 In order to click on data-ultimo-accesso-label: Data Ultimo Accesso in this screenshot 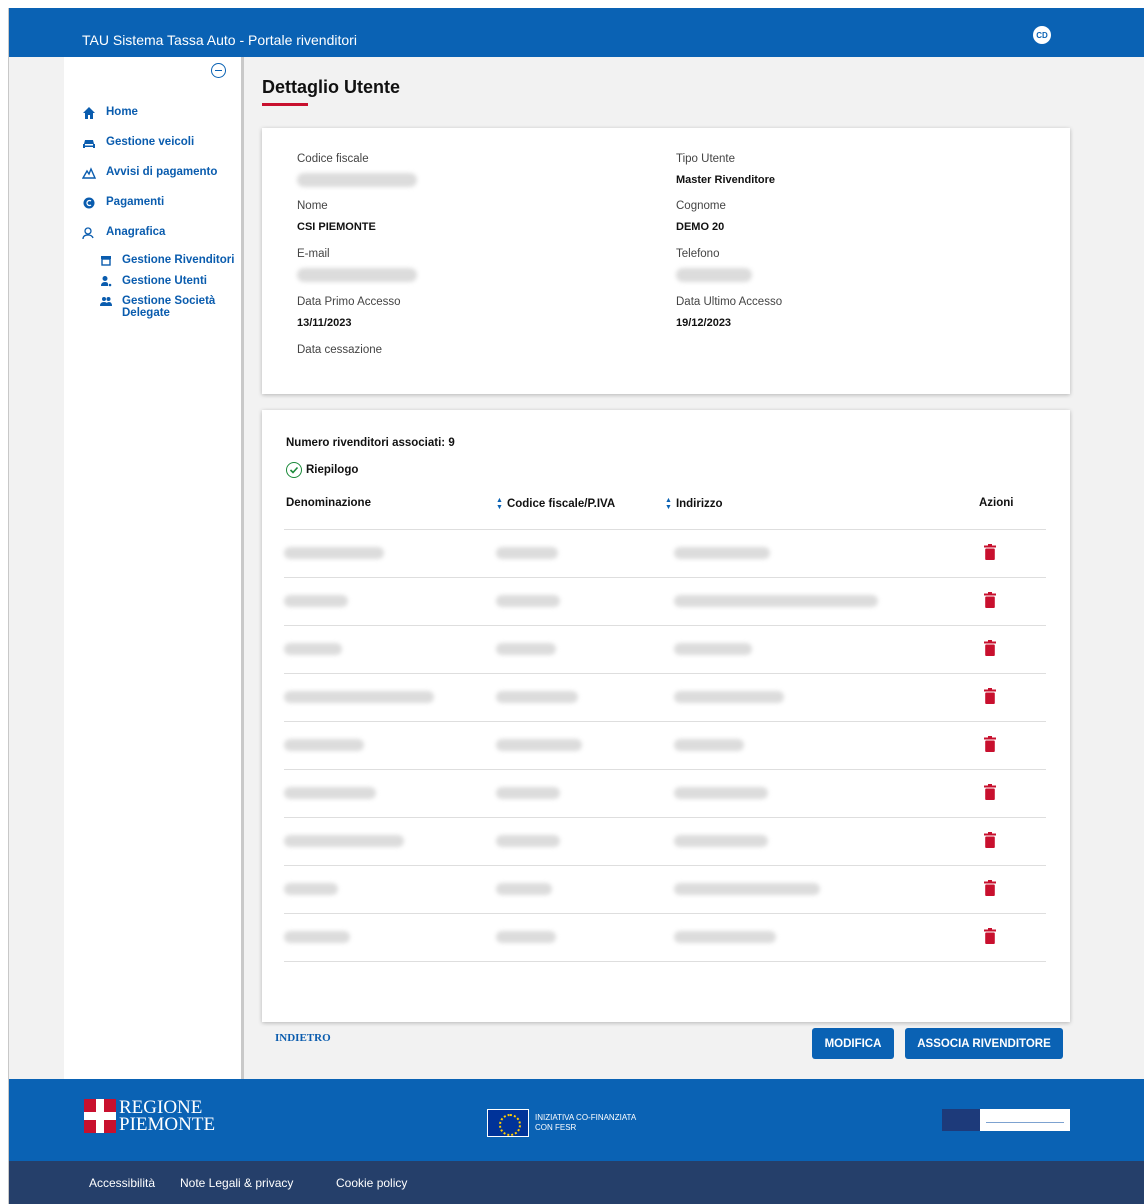, I will do `click(729, 302)`.